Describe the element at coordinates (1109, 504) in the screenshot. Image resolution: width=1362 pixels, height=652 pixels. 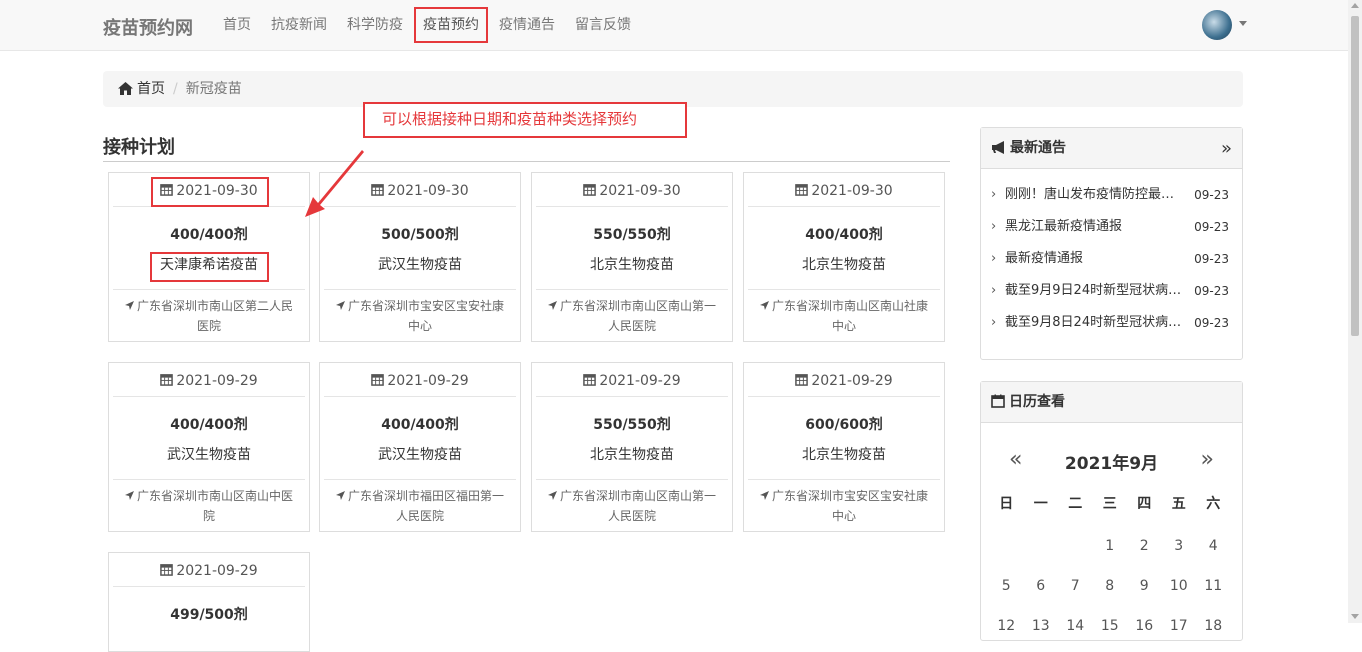
I see `calendar-weekday: 三` at that location.